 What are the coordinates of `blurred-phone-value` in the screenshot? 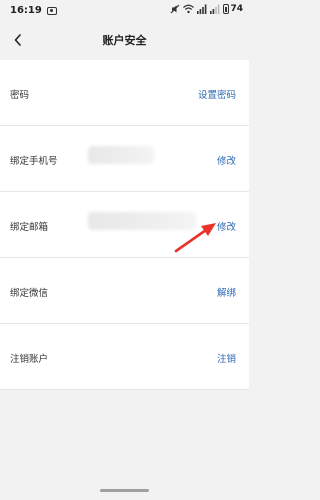 It's located at (121, 155).